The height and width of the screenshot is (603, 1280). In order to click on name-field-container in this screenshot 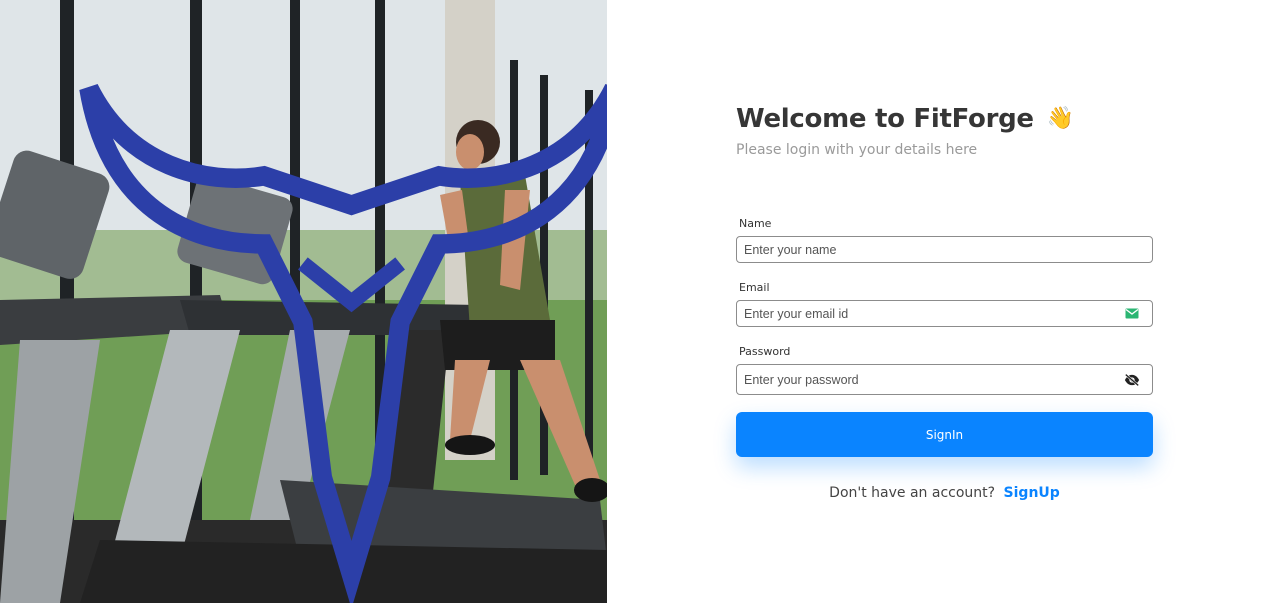, I will do `click(944, 249)`.